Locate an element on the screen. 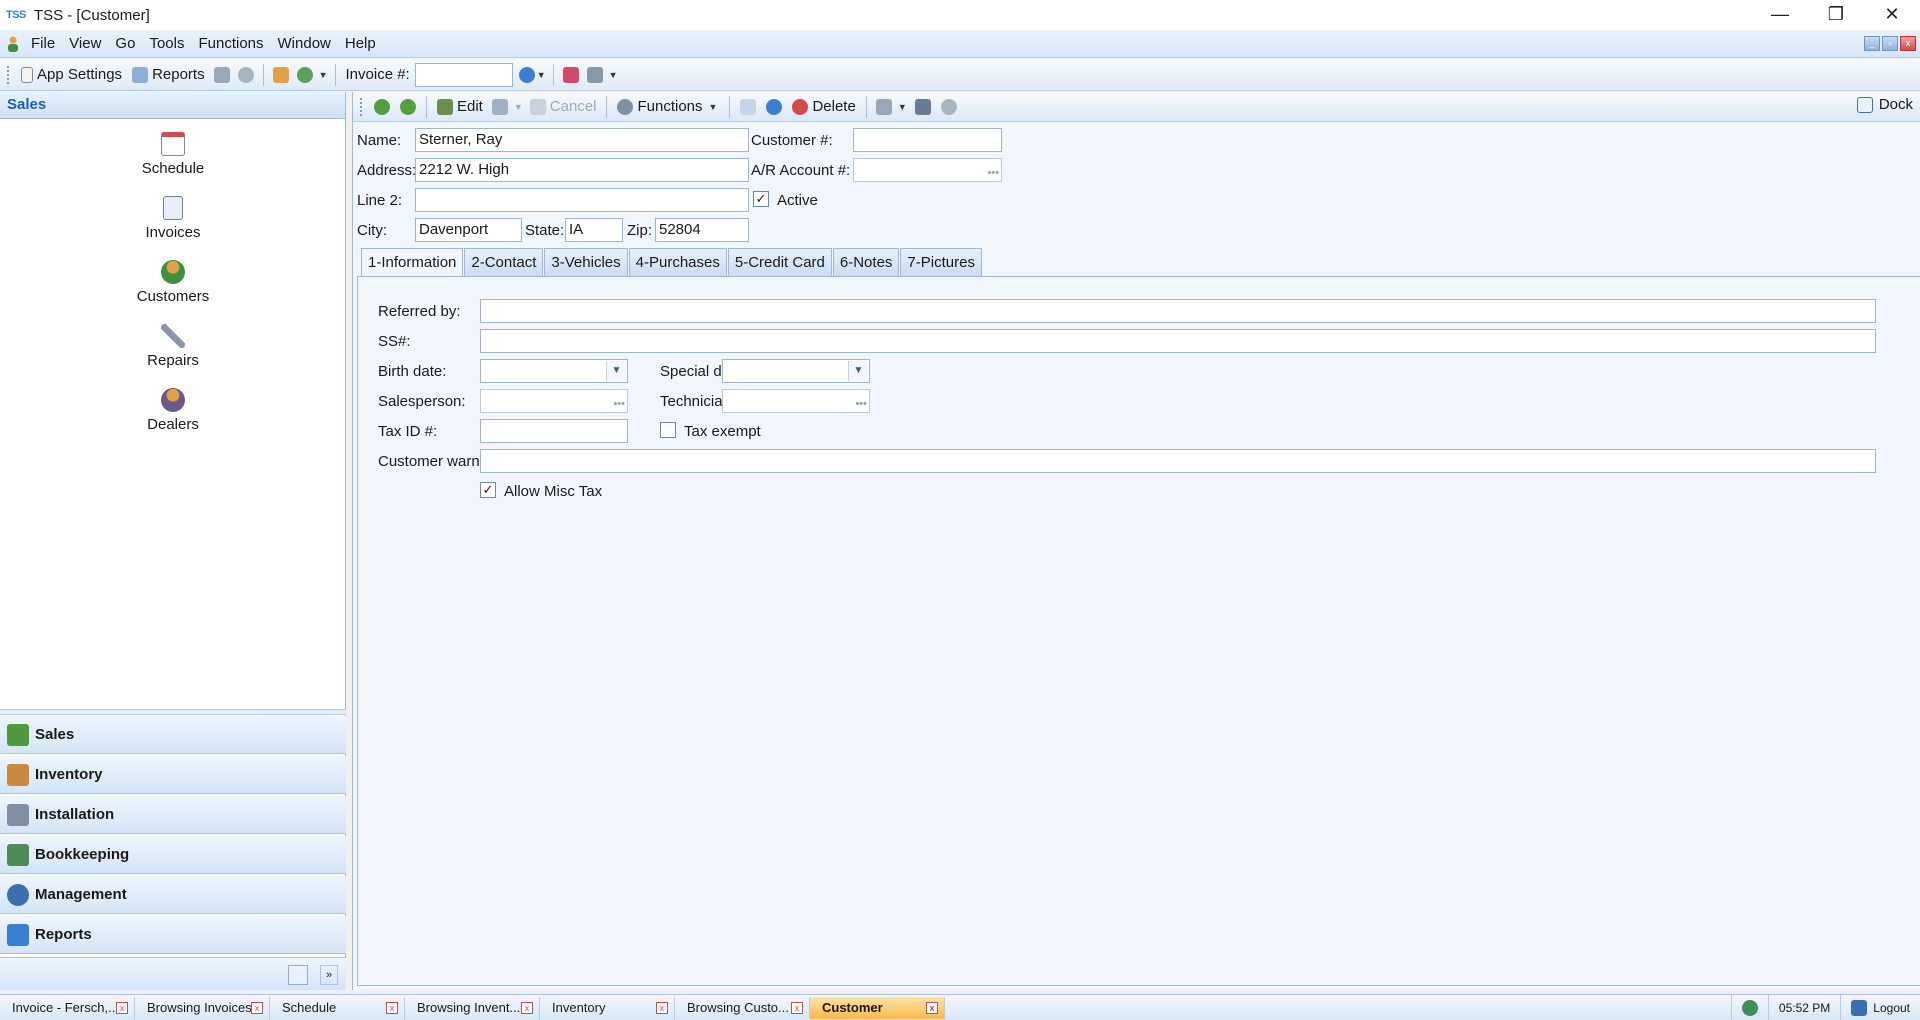  ar-account-input: ••• is located at coordinates (927, 170).